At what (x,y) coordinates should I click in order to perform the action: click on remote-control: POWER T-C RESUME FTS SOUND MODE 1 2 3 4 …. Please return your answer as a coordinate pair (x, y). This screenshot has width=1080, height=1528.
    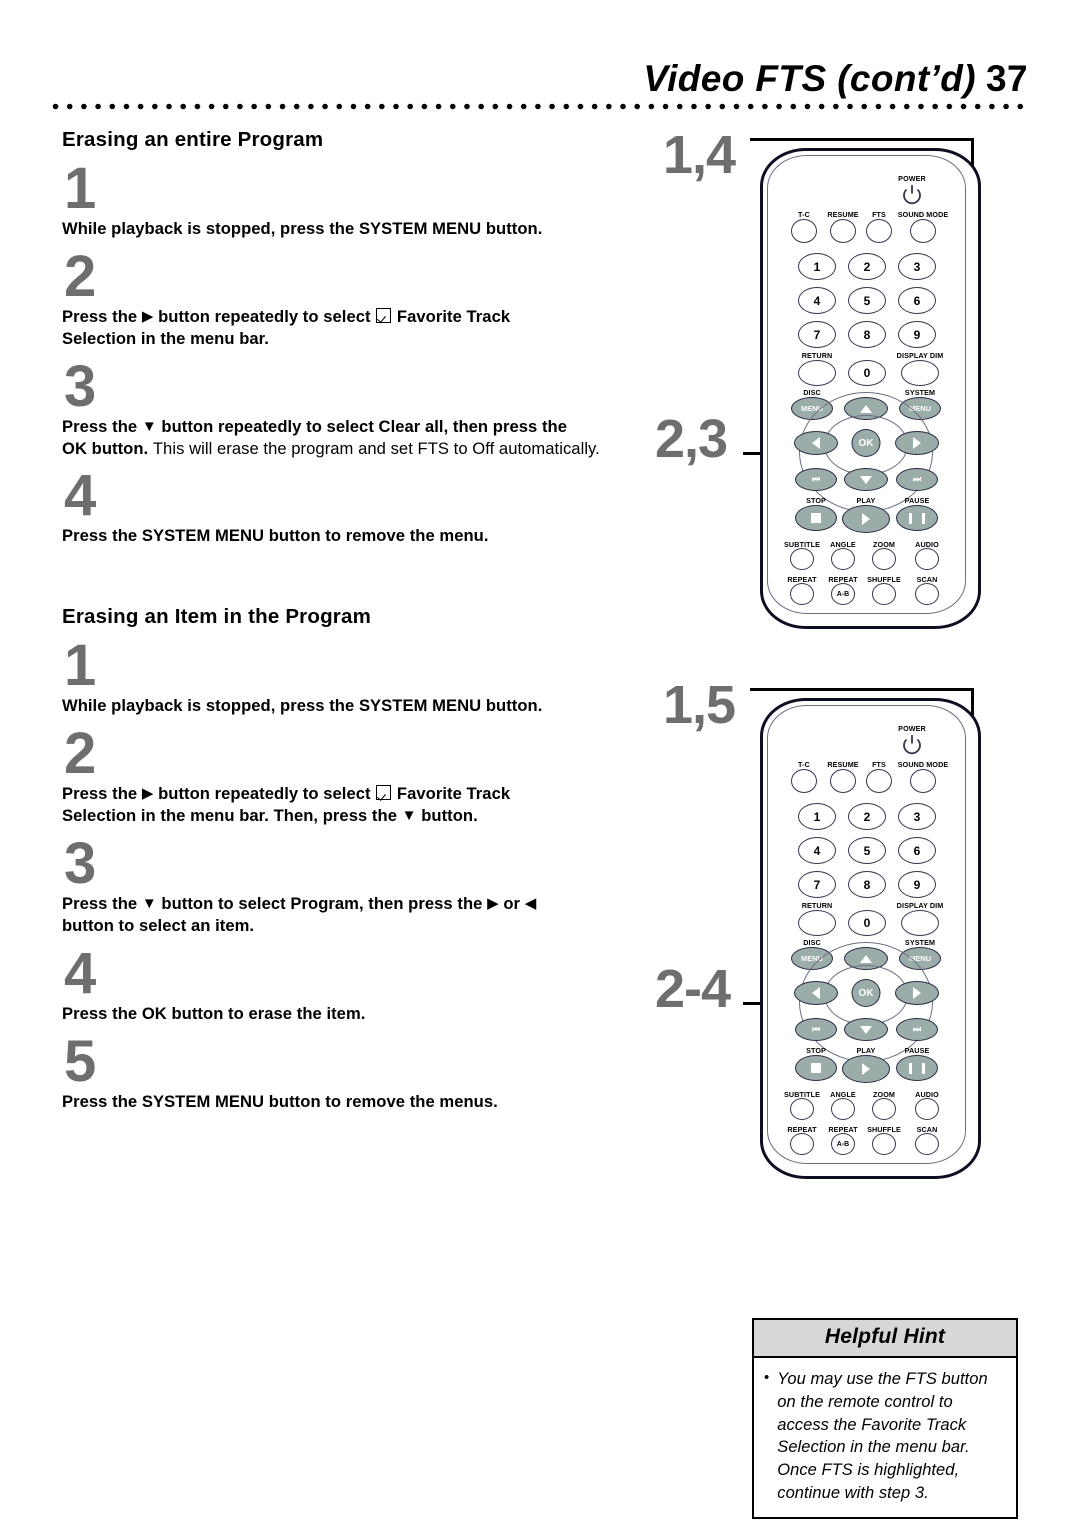
    Looking at the image, I should click on (870, 388).